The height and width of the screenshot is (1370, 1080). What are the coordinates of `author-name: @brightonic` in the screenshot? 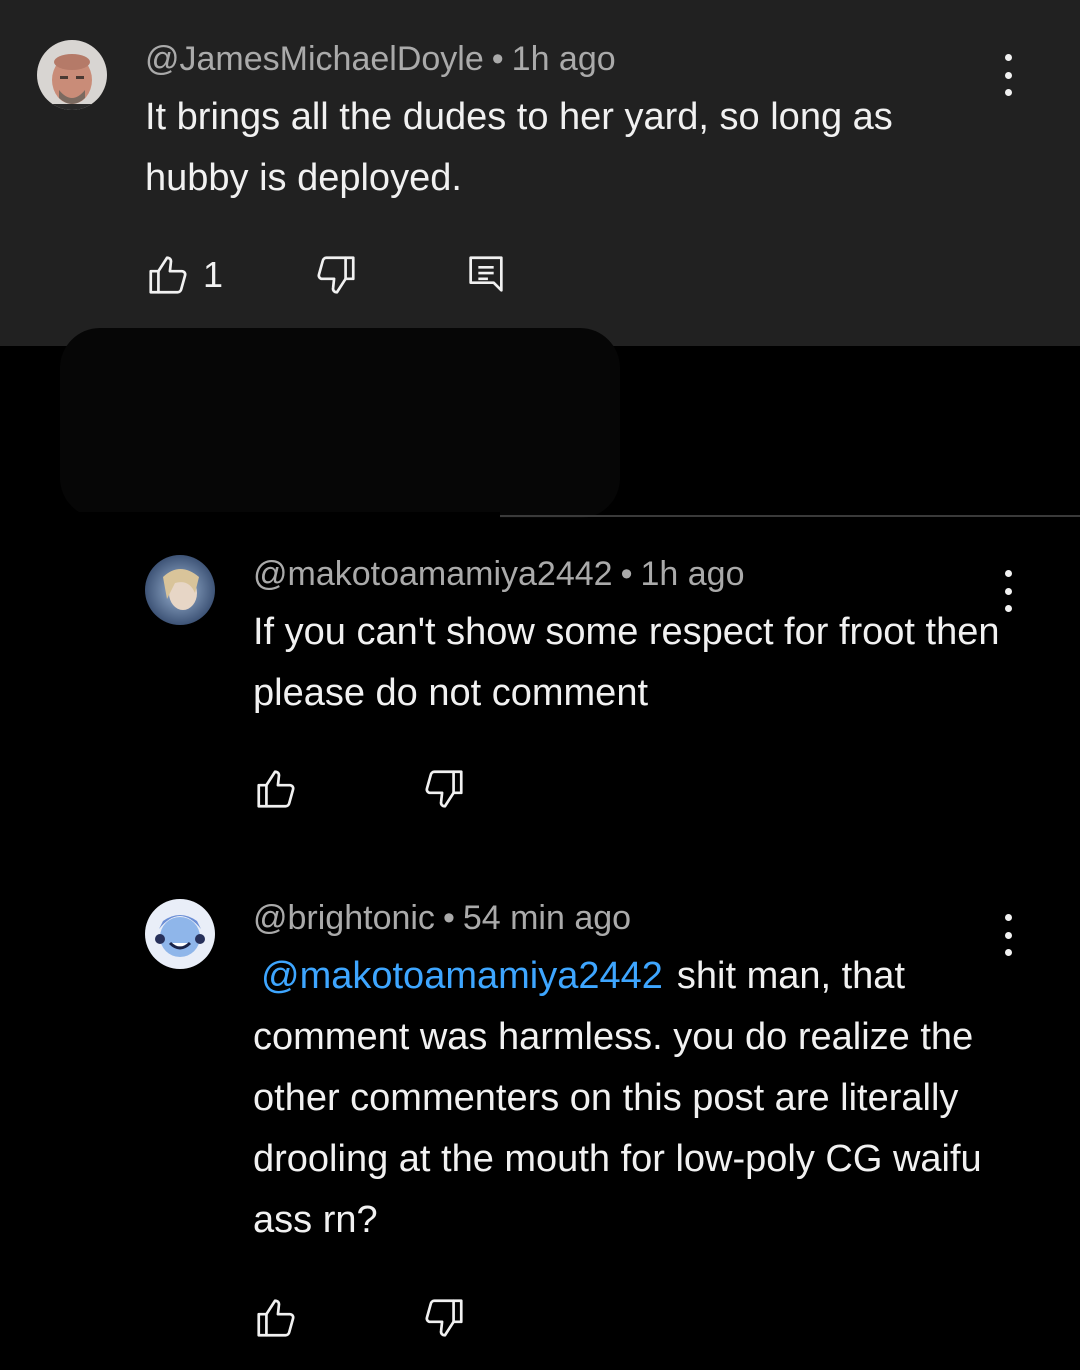 It's located at (344, 918).